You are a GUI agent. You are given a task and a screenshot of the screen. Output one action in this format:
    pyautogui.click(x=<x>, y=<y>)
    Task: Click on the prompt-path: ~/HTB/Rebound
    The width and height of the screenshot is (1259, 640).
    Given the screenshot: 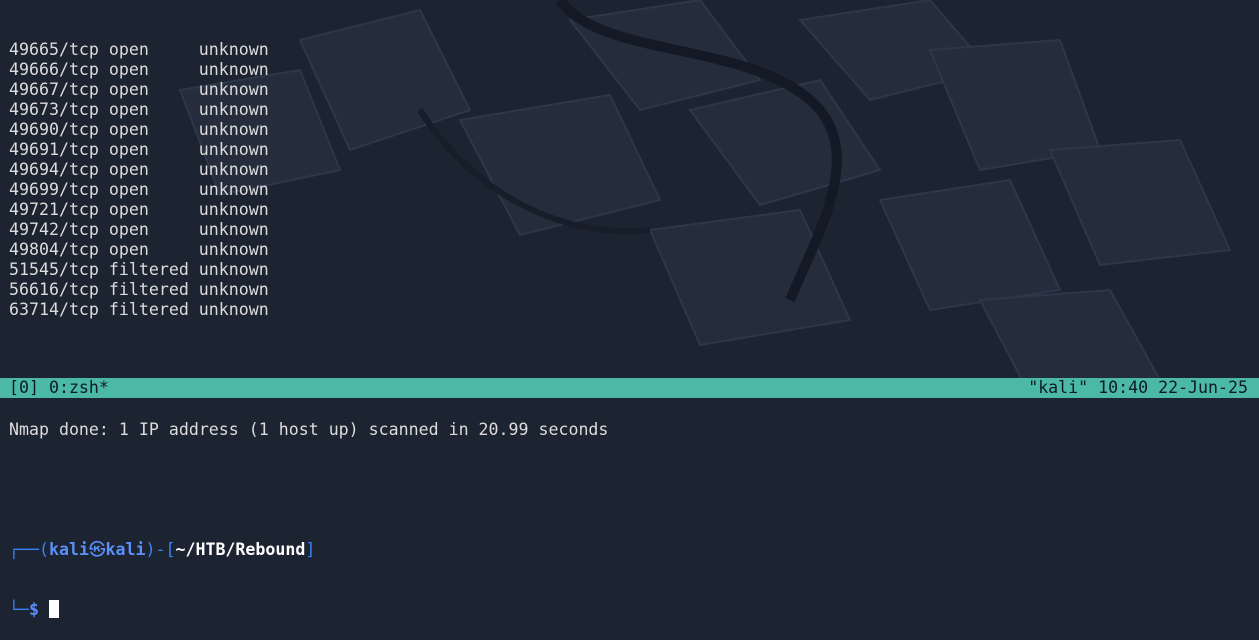 What is the action you would take?
    pyautogui.click(x=240, y=549)
    